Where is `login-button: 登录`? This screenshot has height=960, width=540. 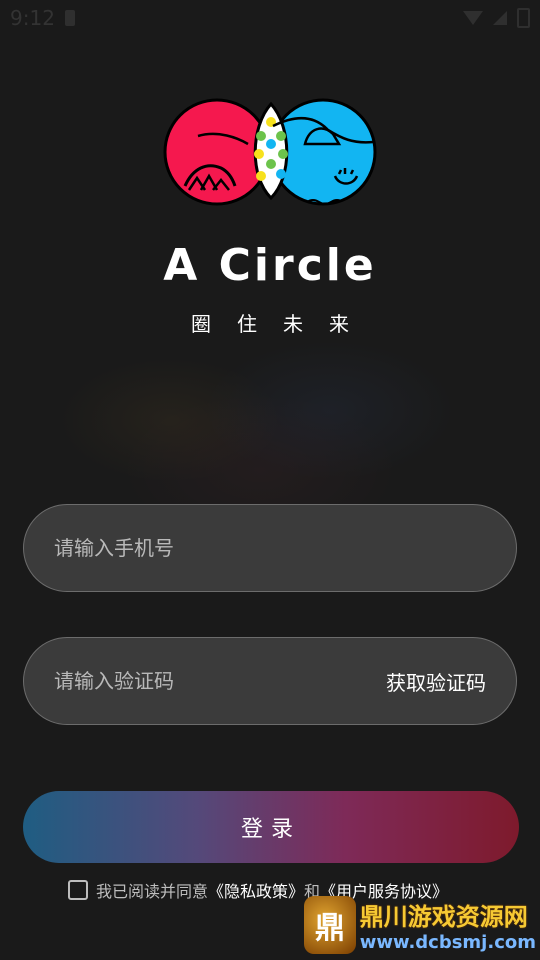
login-button: 登录 is located at coordinates (271, 827).